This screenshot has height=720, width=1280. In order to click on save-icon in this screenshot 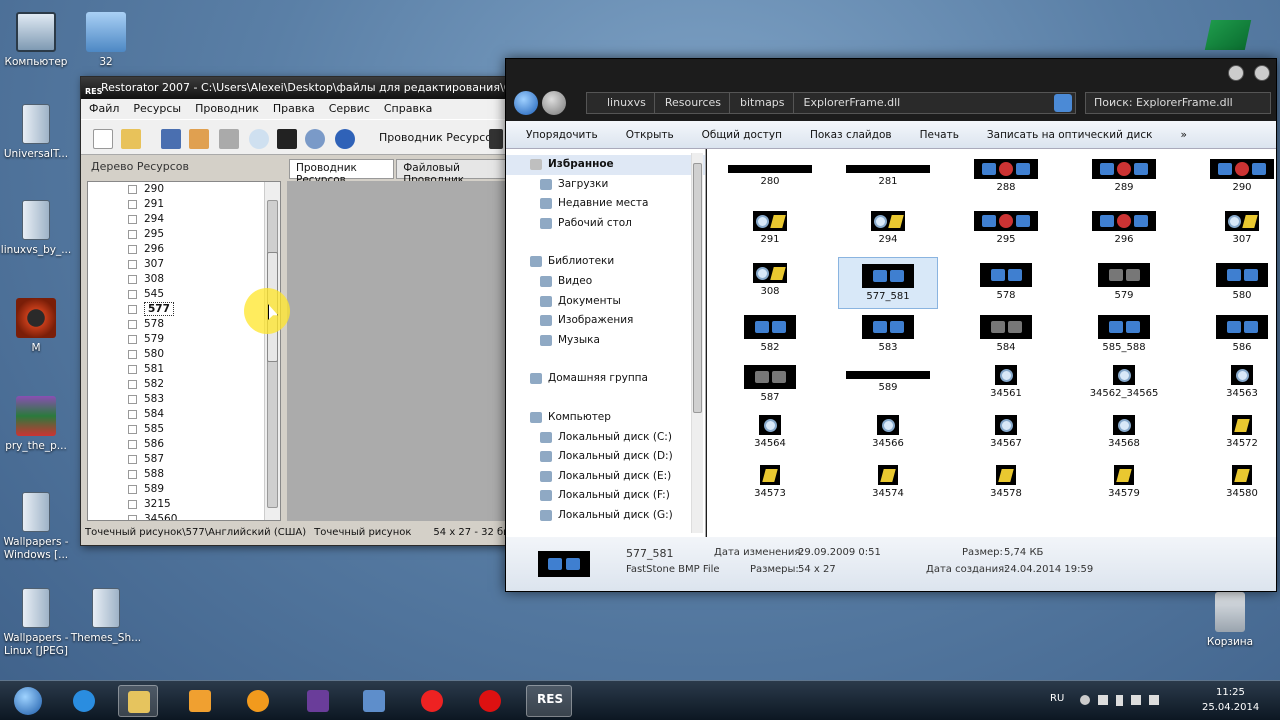, I will do `click(171, 139)`.